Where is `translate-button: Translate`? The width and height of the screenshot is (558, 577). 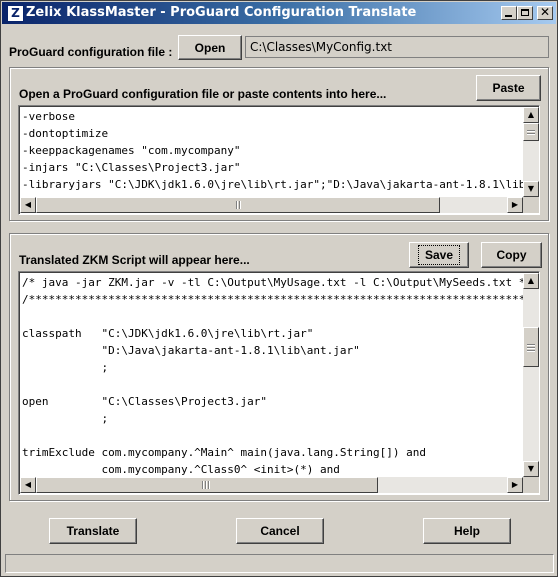 translate-button: Translate is located at coordinates (93, 531).